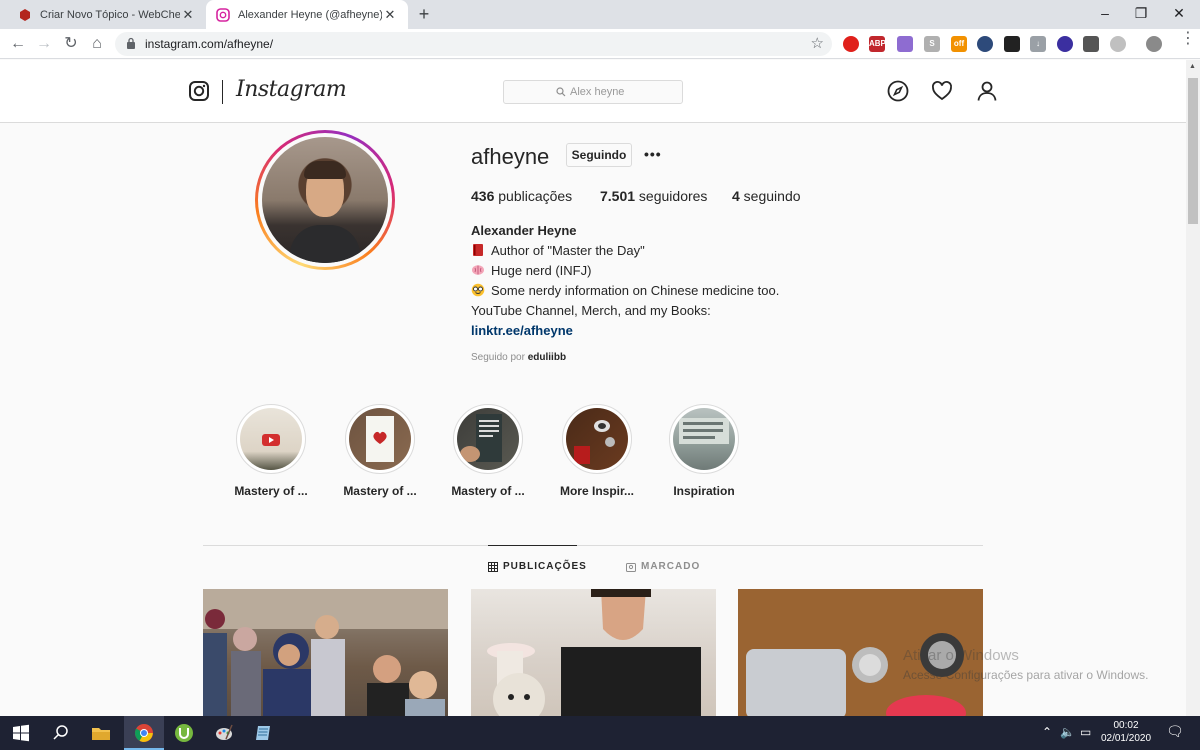 The image size is (1200, 750). What do you see at coordinates (44, 44) in the screenshot?
I see `forward-arrow-icon: →` at bounding box center [44, 44].